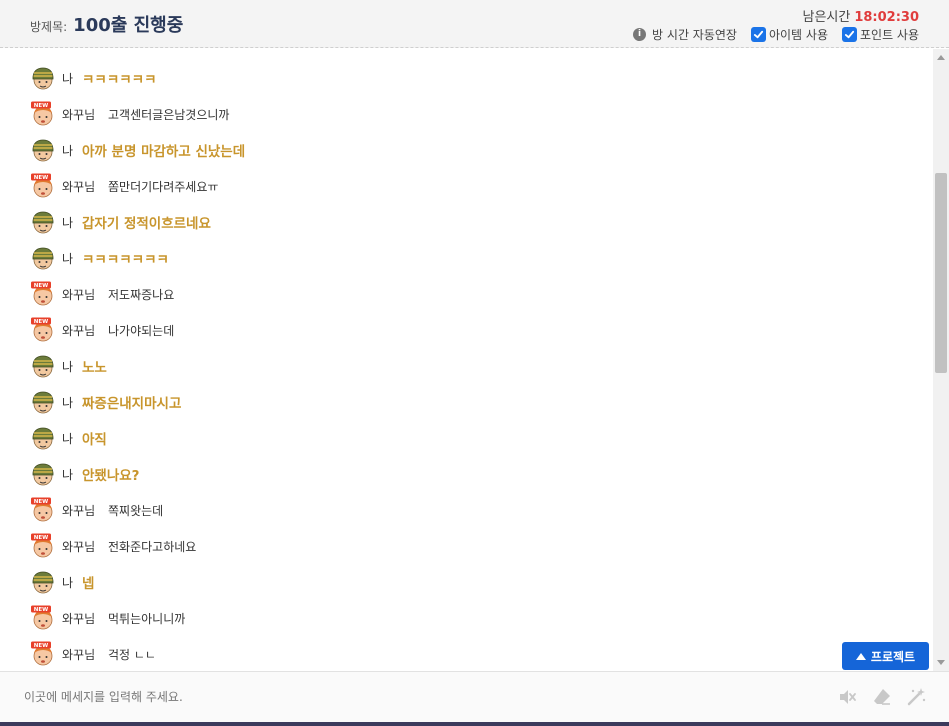 This screenshot has height=726, width=949. Describe the element at coordinates (882, 697) in the screenshot. I see `eraser-icon` at that location.